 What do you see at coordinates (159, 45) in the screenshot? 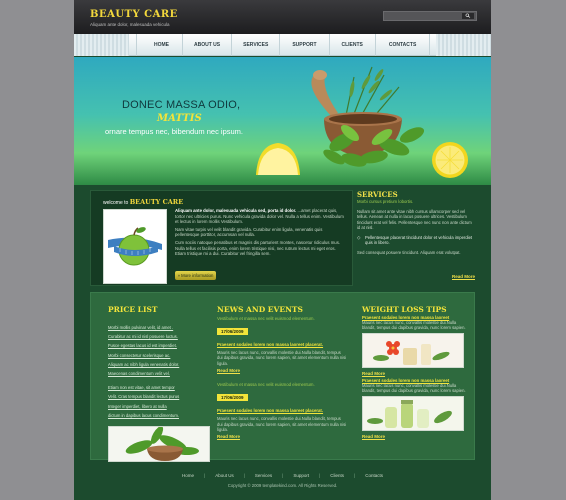
I see `nav-home: HOME` at bounding box center [159, 45].